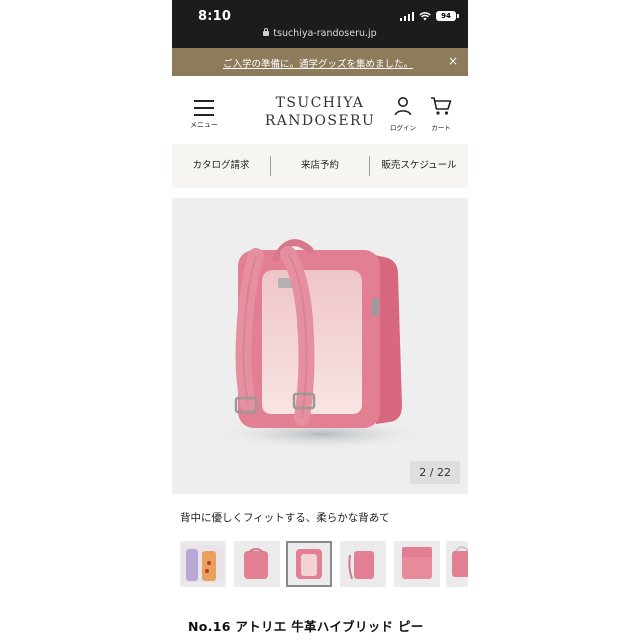 The height and width of the screenshot is (640, 640). I want to click on thumbnail-backpack-detail, so click(457, 564).